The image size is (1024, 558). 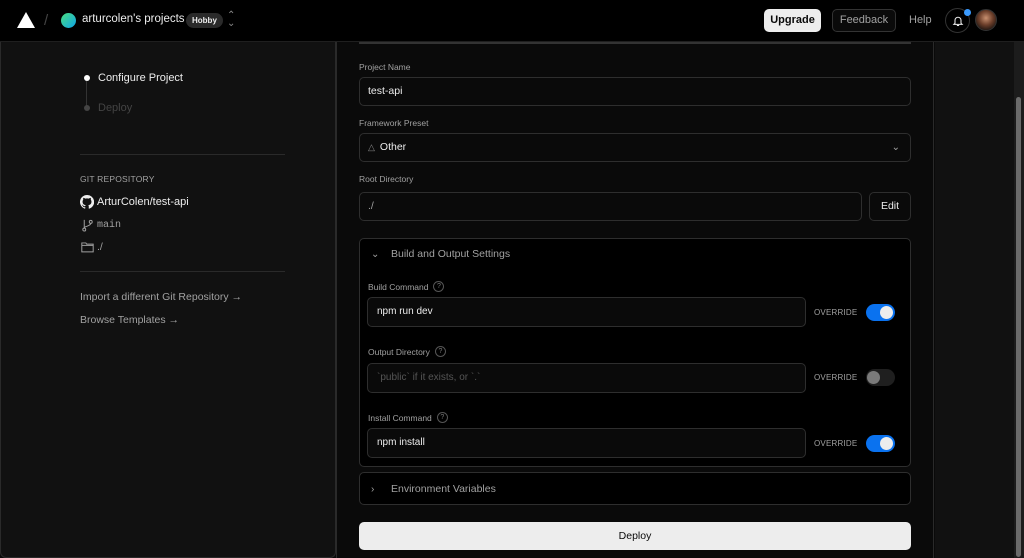 I want to click on branch-name: main, so click(x=109, y=225).